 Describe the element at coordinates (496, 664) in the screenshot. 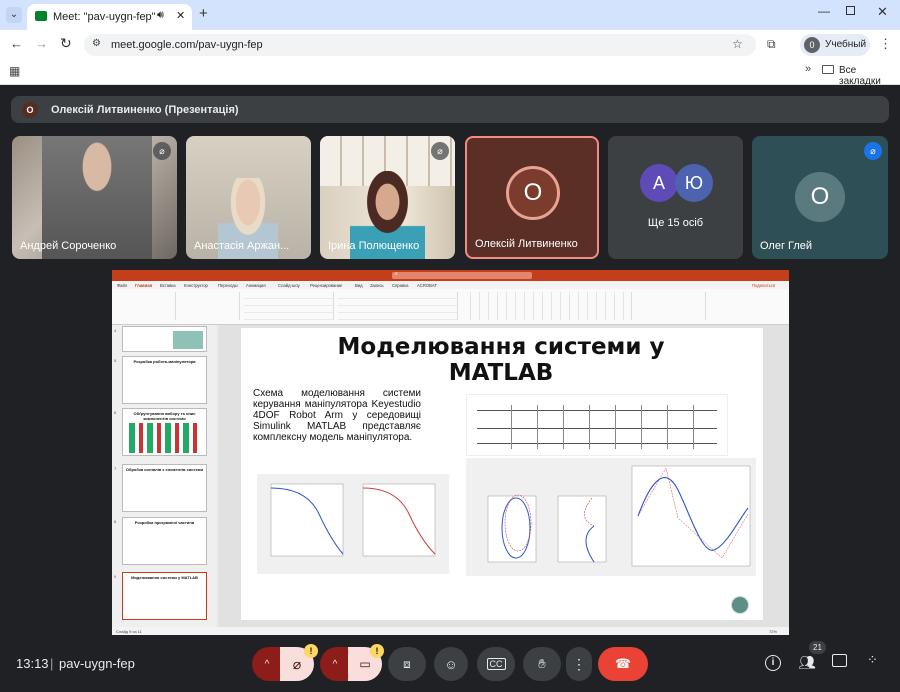

I see `captions-button: CC` at that location.